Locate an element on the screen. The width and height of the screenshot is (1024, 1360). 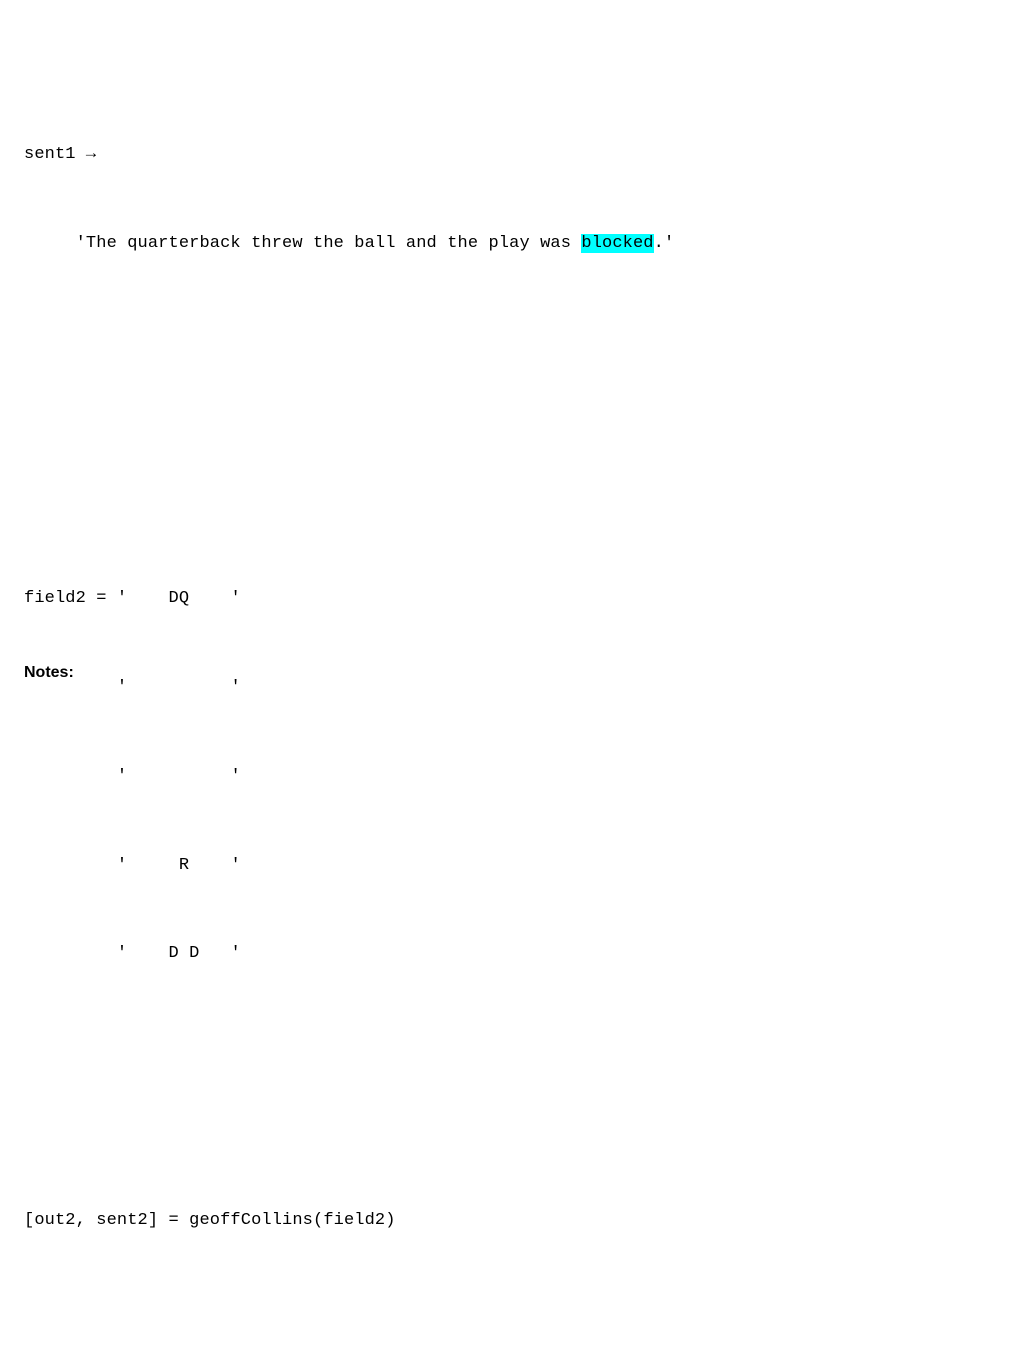
field2-row-4: ' D D ' is located at coordinates (354, 954).